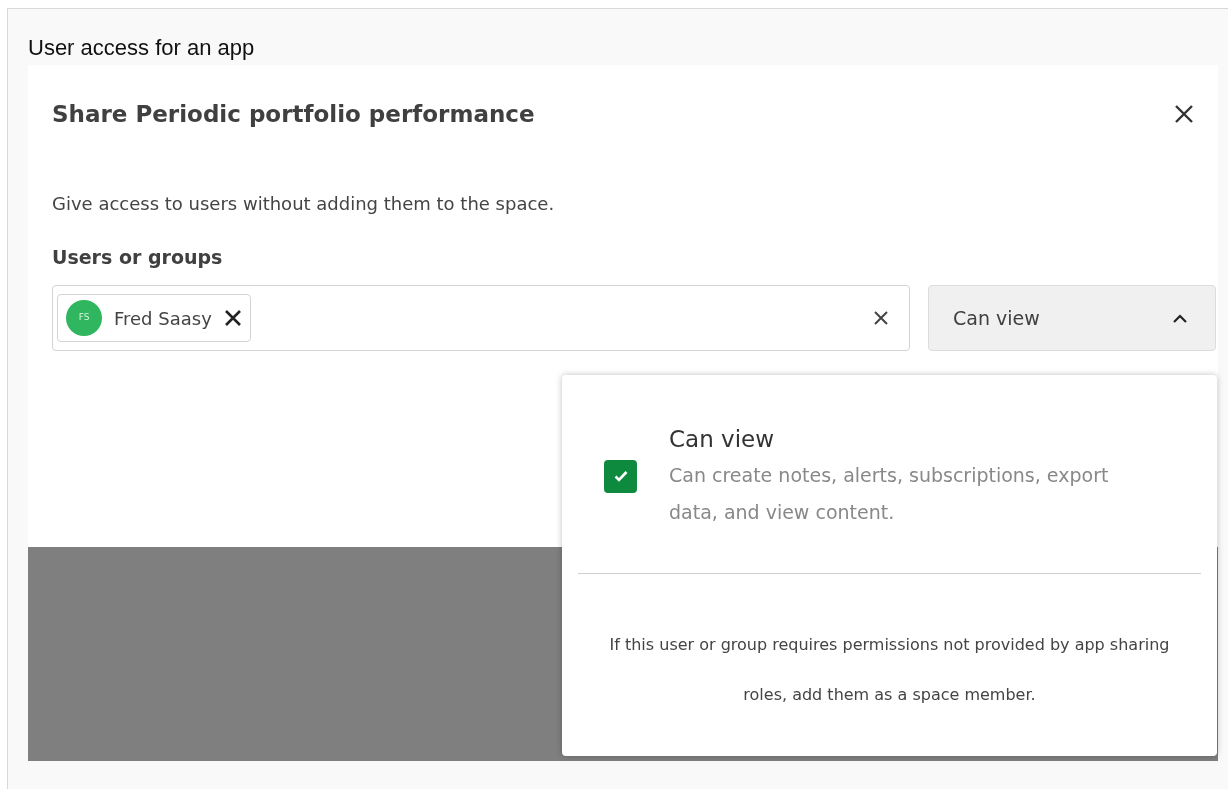  What do you see at coordinates (232, 318) in the screenshot?
I see `remove-icon` at bounding box center [232, 318].